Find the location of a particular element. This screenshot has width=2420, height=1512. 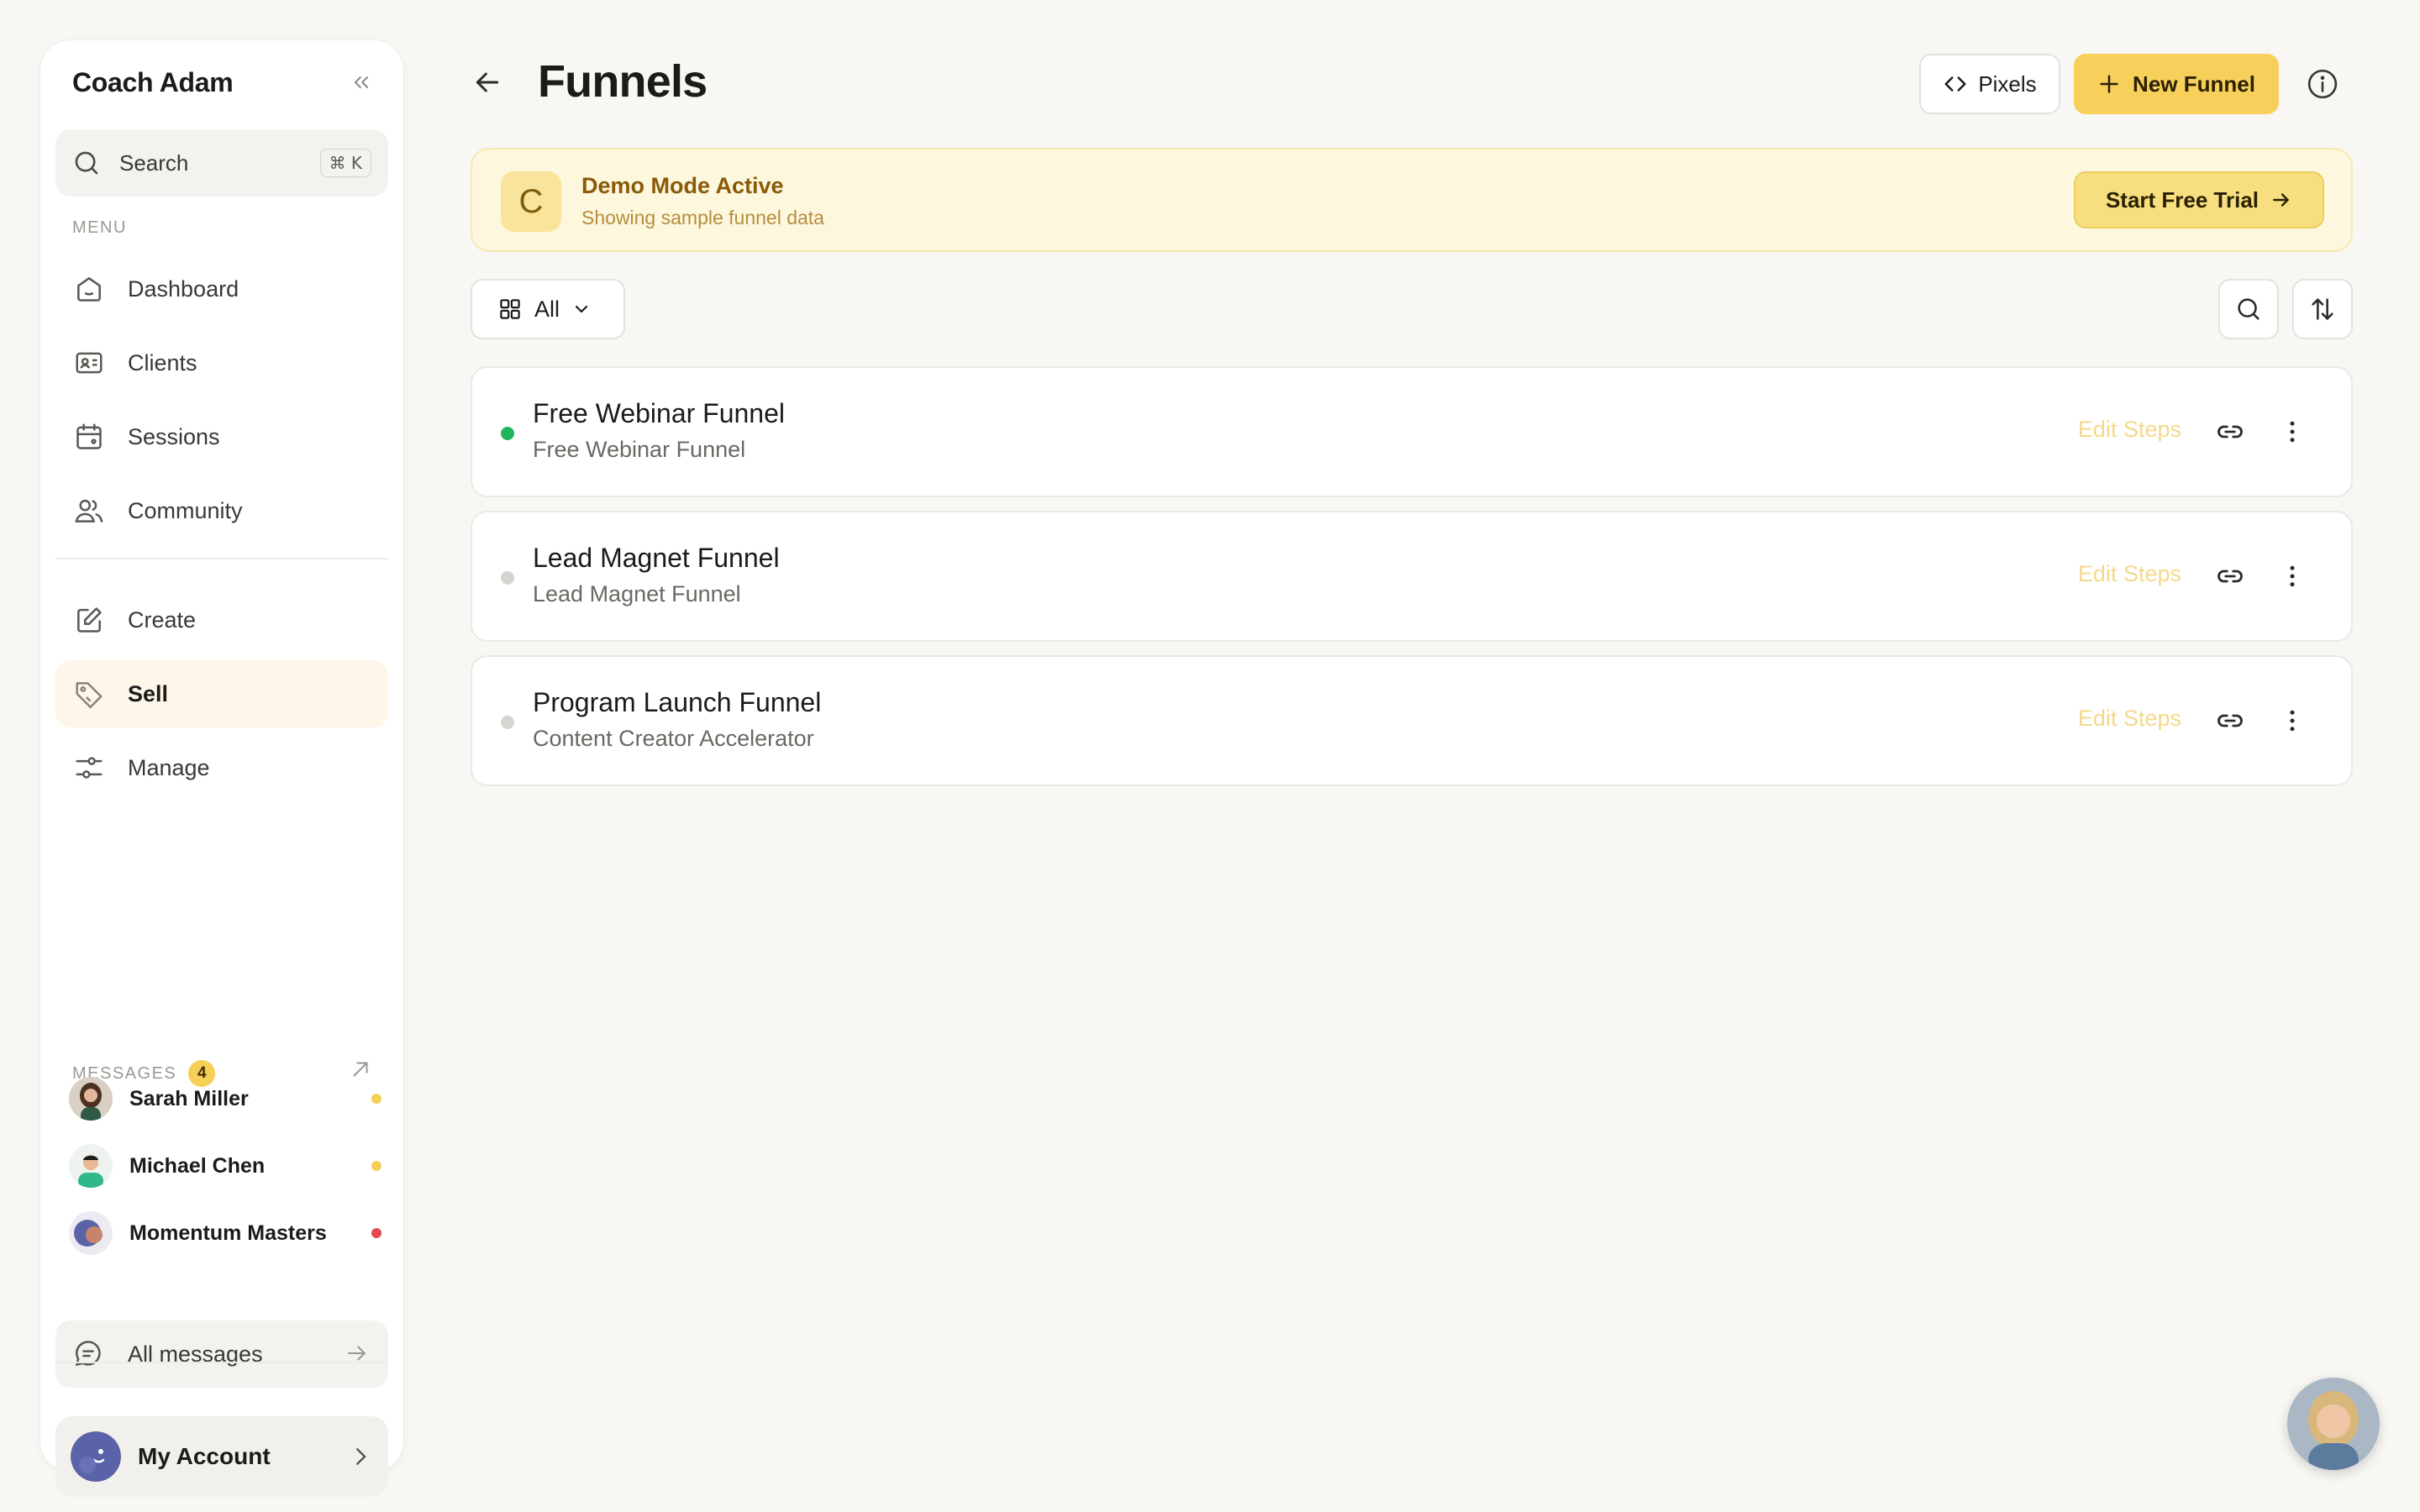

start-free-trial-button: Start Free Trial is located at coordinates (2199, 199).